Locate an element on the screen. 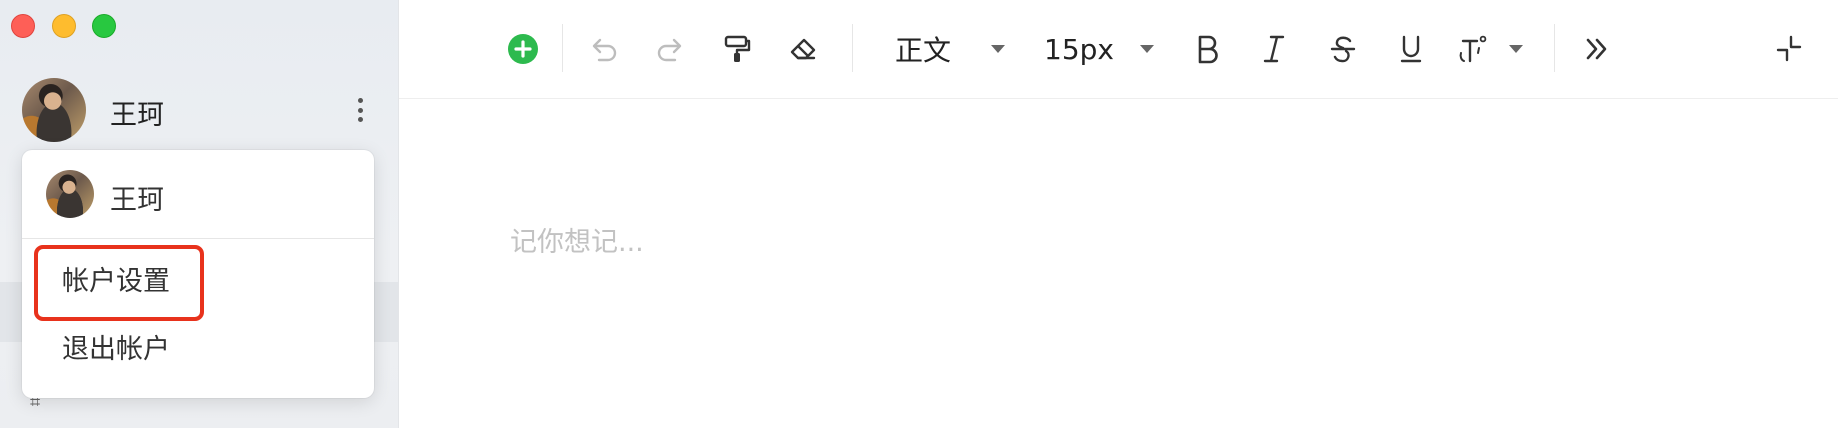 The width and height of the screenshot is (1838, 428). bold-button is located at coordinates (1207, 49).